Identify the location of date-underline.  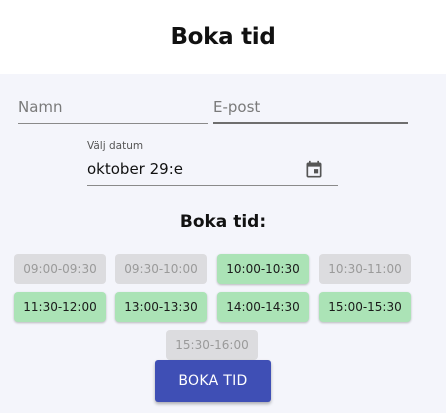
(212, 185).